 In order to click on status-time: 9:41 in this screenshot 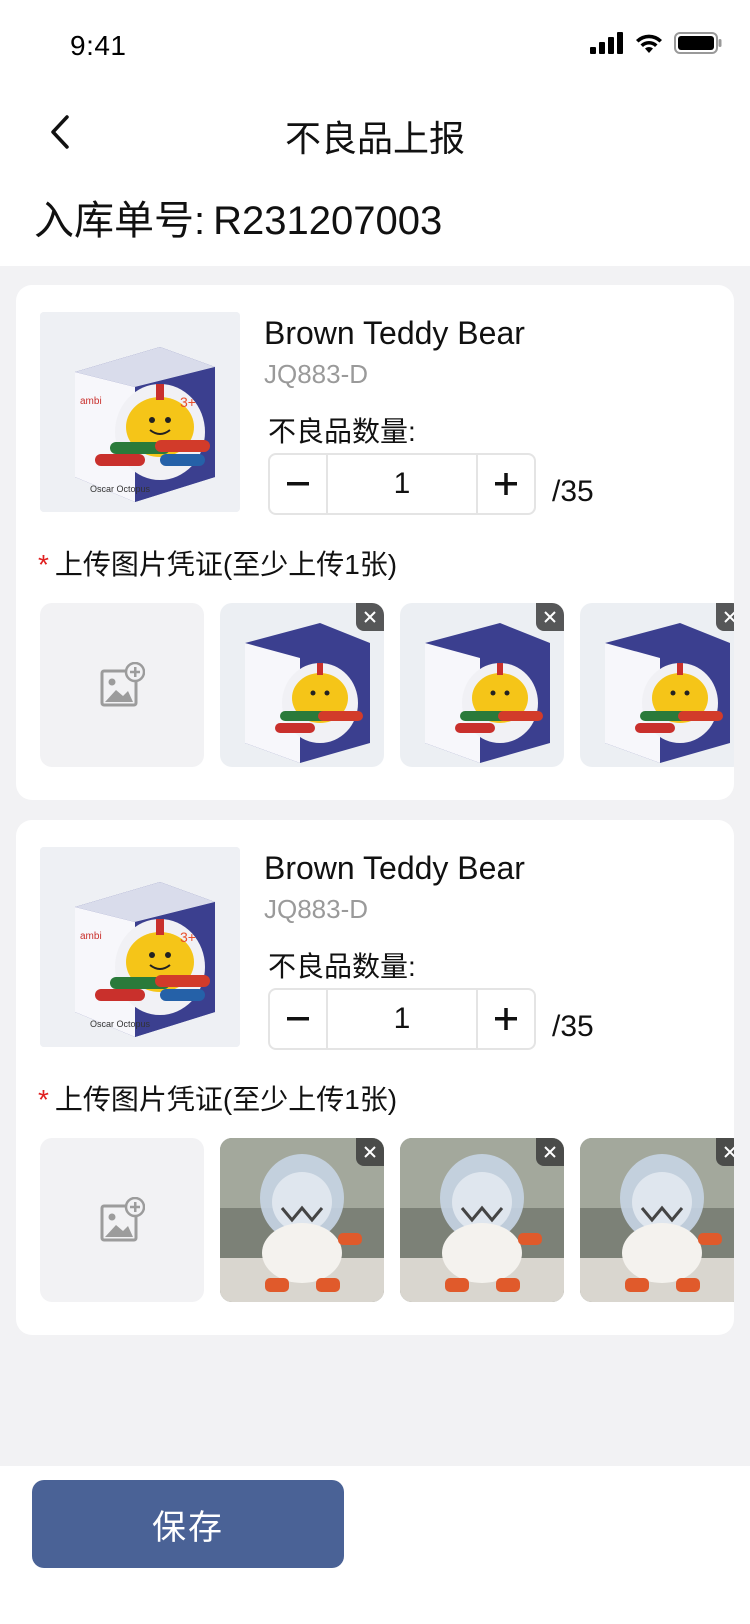, I will do `click(98, 45)`.